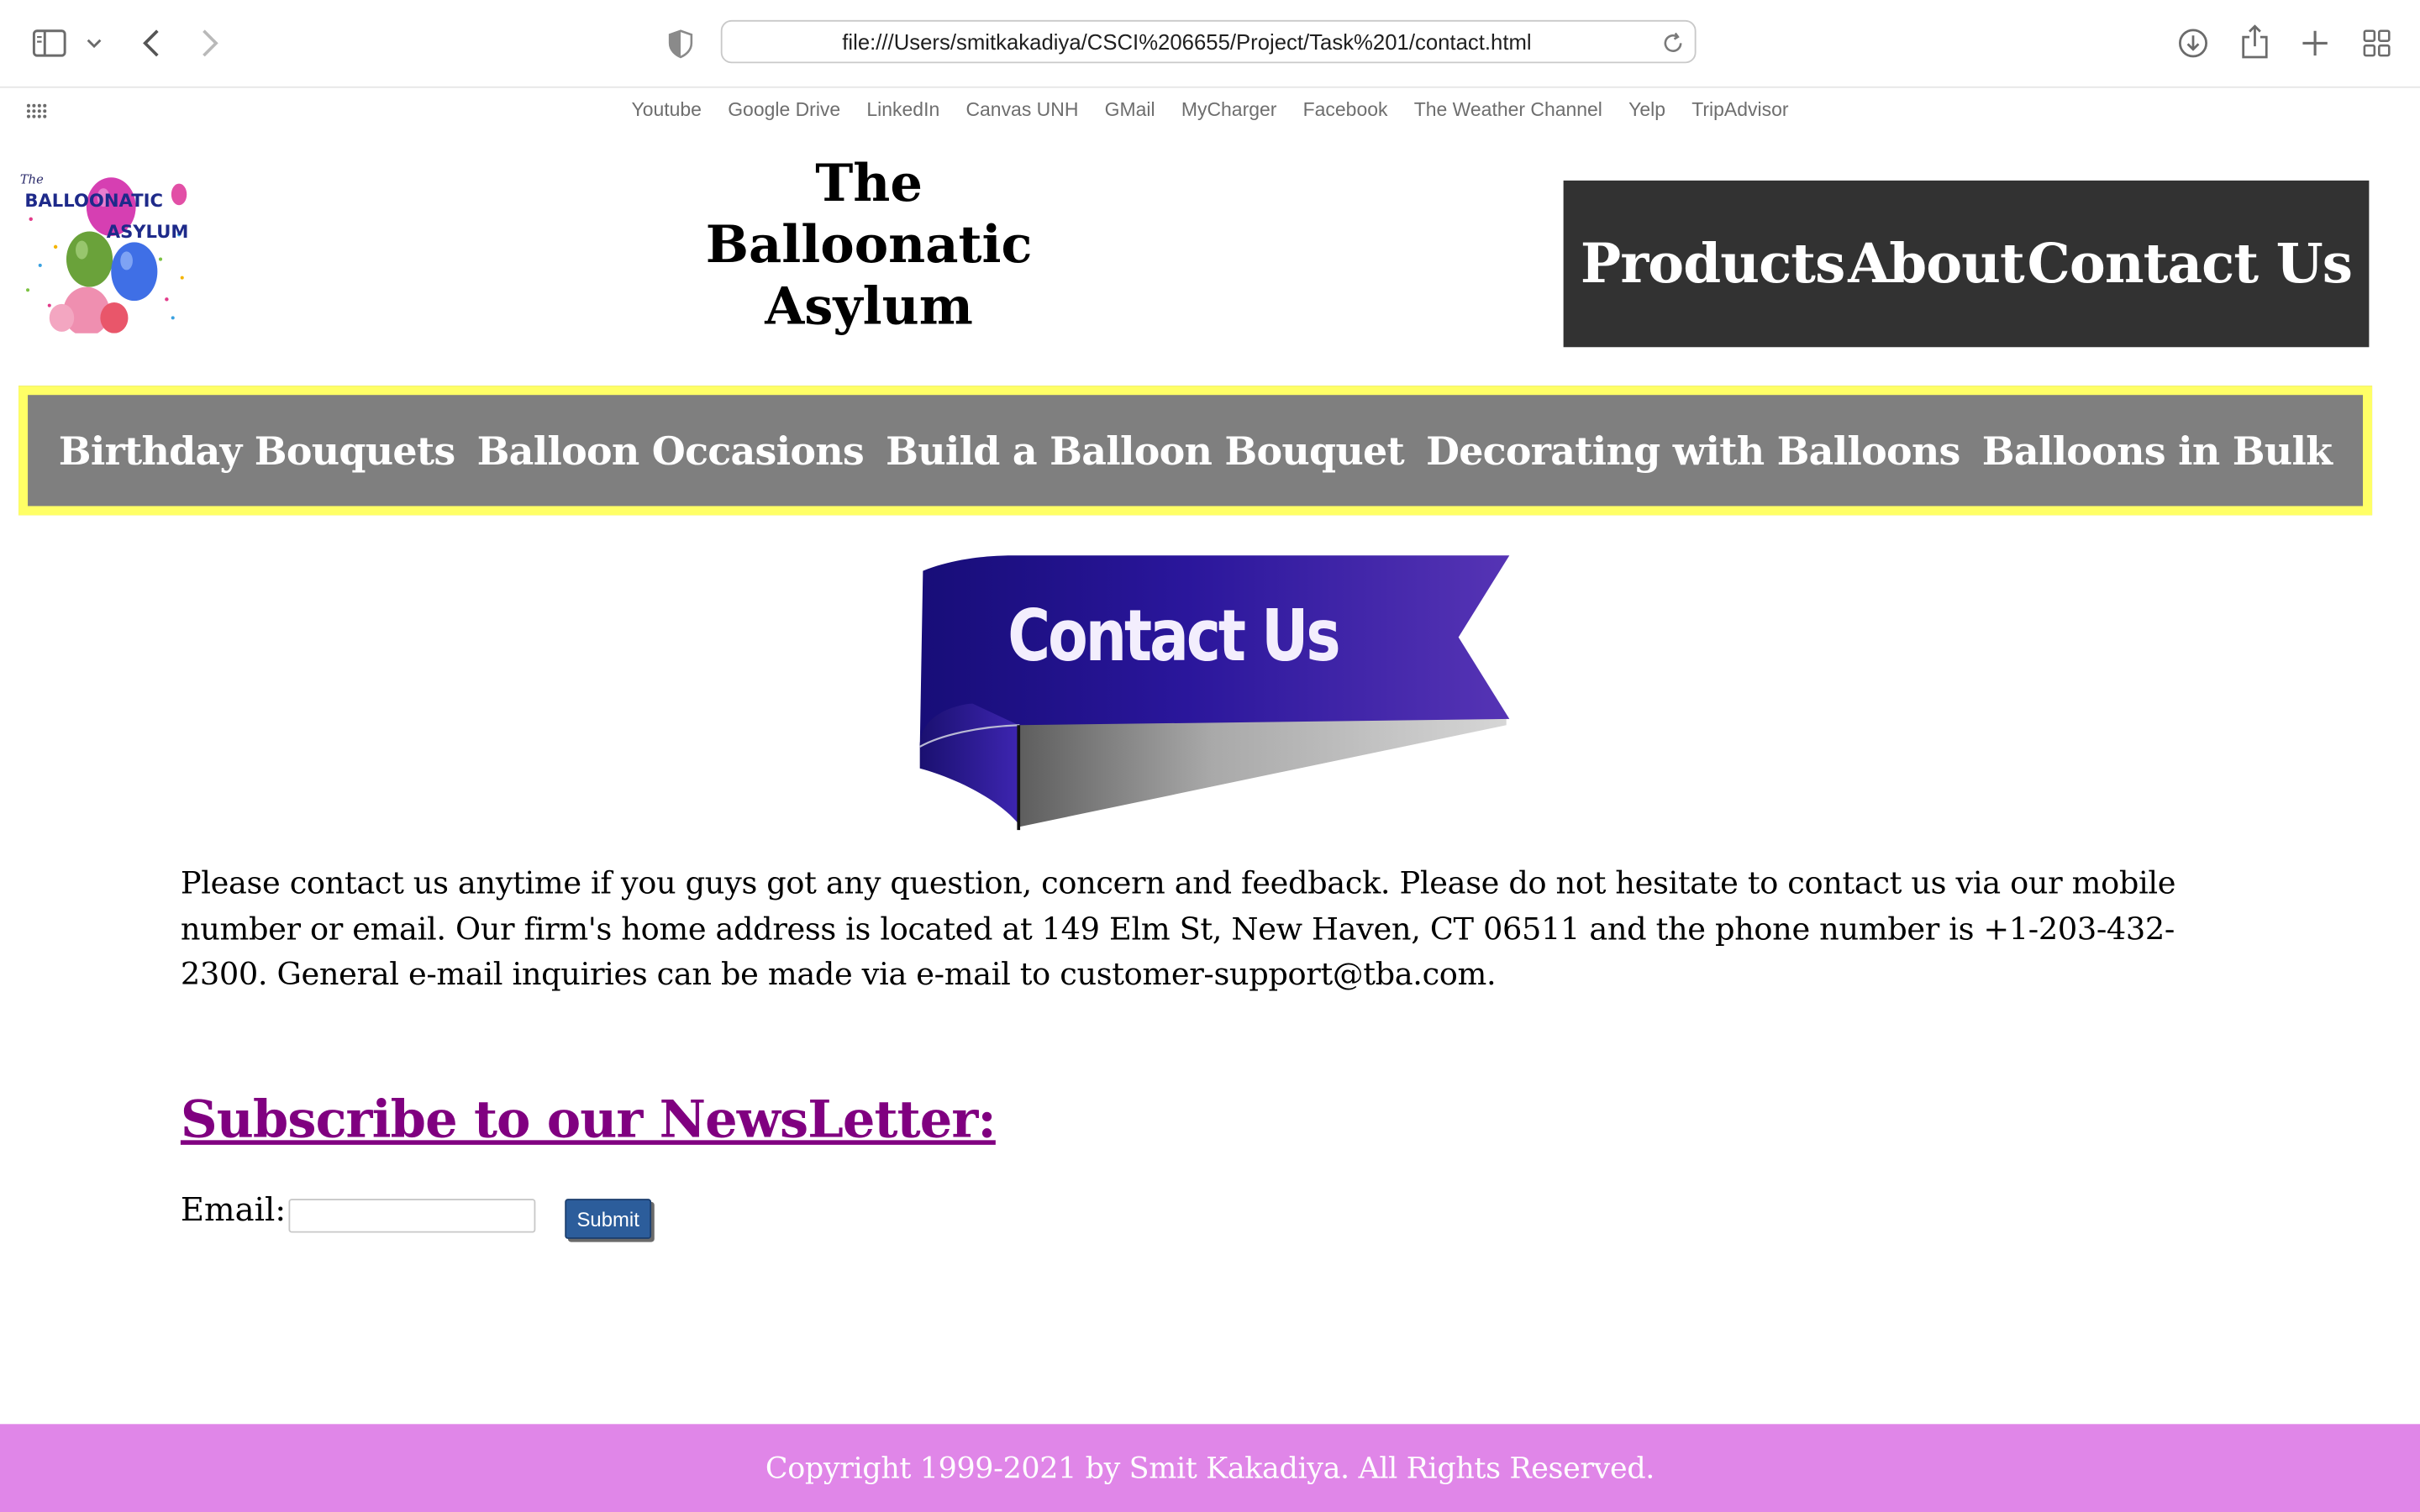  I want to click on bookmark-google-drive: Google Drive, so click(784, 110).